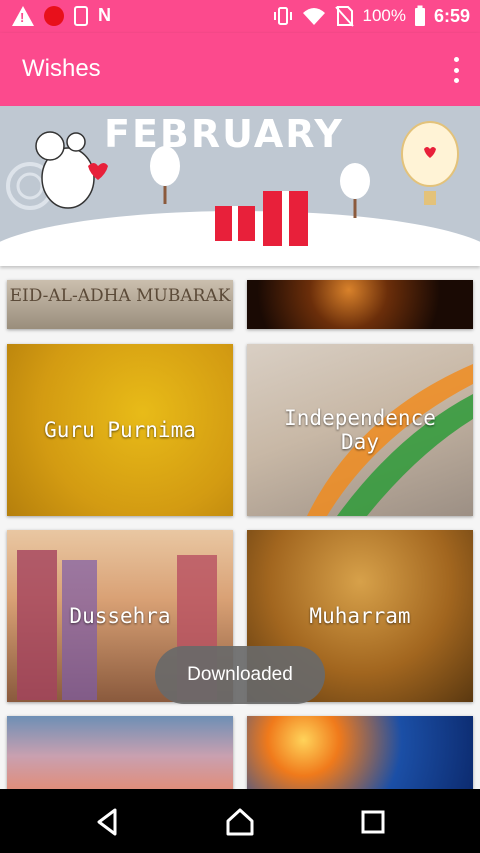  Describe the element at coordinates (419, 15) in the screenshot. I see `battery-icon` at that location.